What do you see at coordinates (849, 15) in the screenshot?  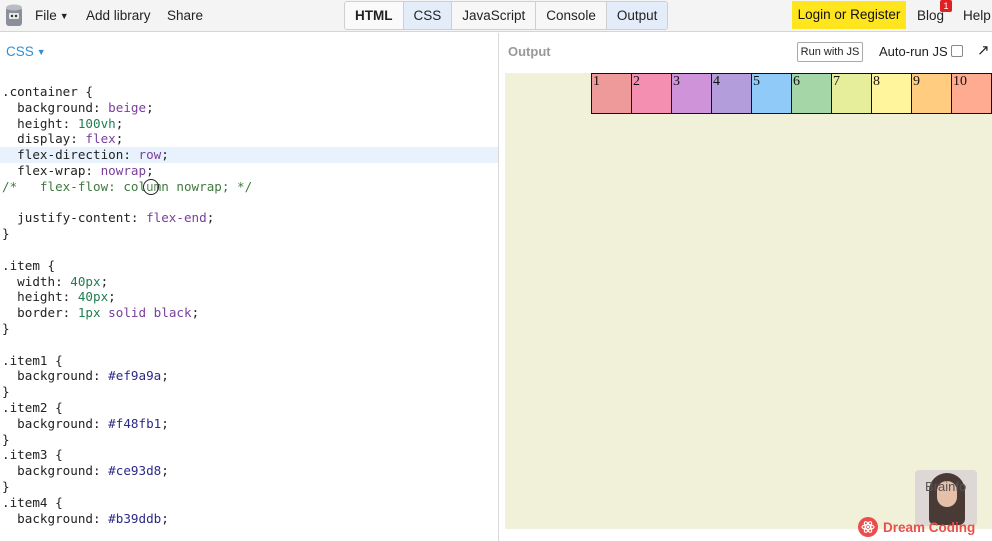 I see `login-register-button: Login or Register` at bounding box center [849, 15].